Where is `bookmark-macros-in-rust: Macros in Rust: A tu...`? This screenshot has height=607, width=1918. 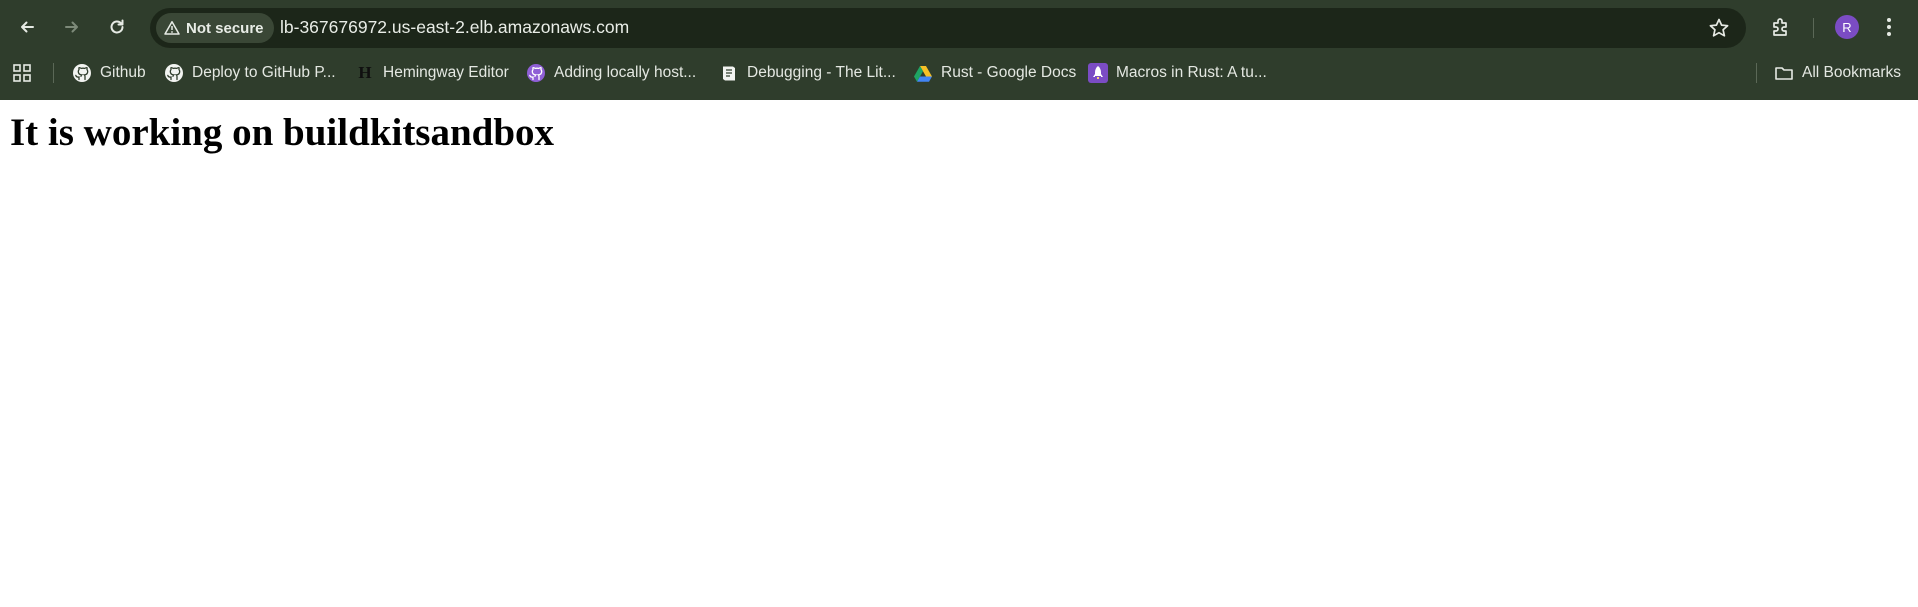 bookmark-macros-in-rust: Macros in Rust: A tu... is located at coordinates (1177, 73).